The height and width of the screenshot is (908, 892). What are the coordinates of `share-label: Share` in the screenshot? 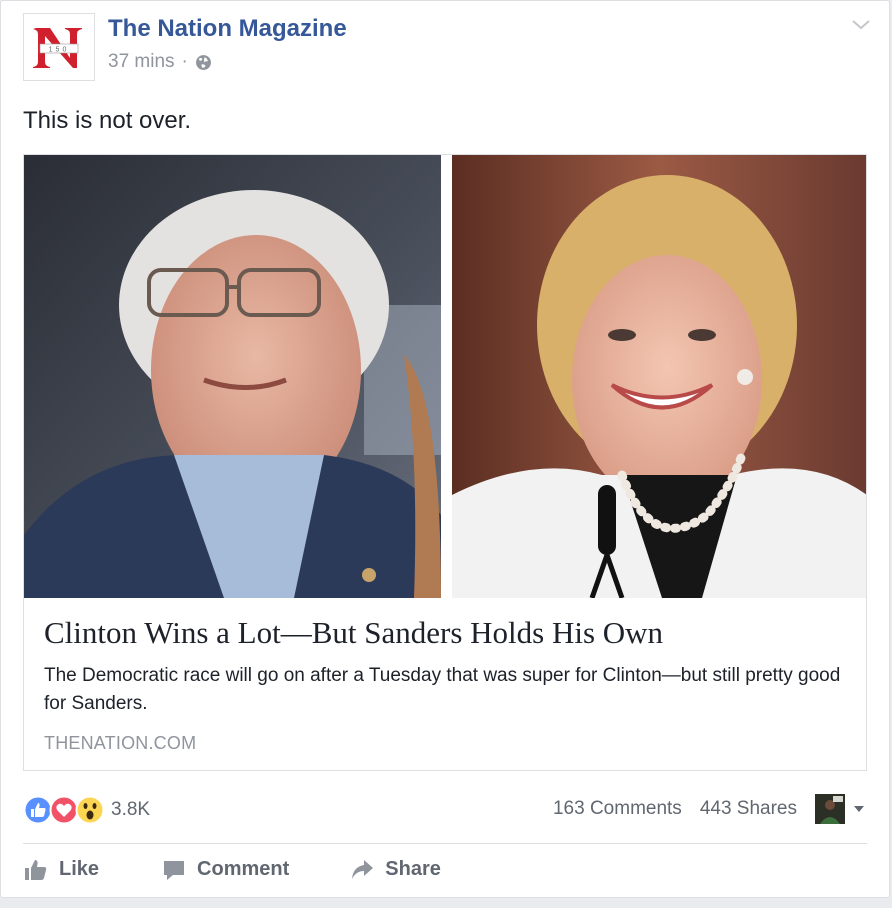 It's located at (413, 868).